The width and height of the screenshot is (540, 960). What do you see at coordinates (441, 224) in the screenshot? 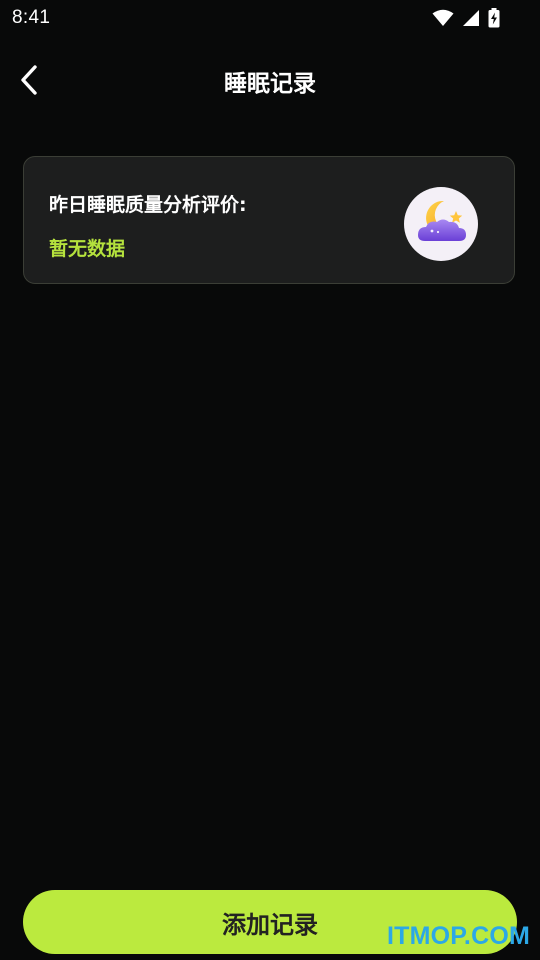
I see `moon-cloud-icon` at bounding box center [441, 224].